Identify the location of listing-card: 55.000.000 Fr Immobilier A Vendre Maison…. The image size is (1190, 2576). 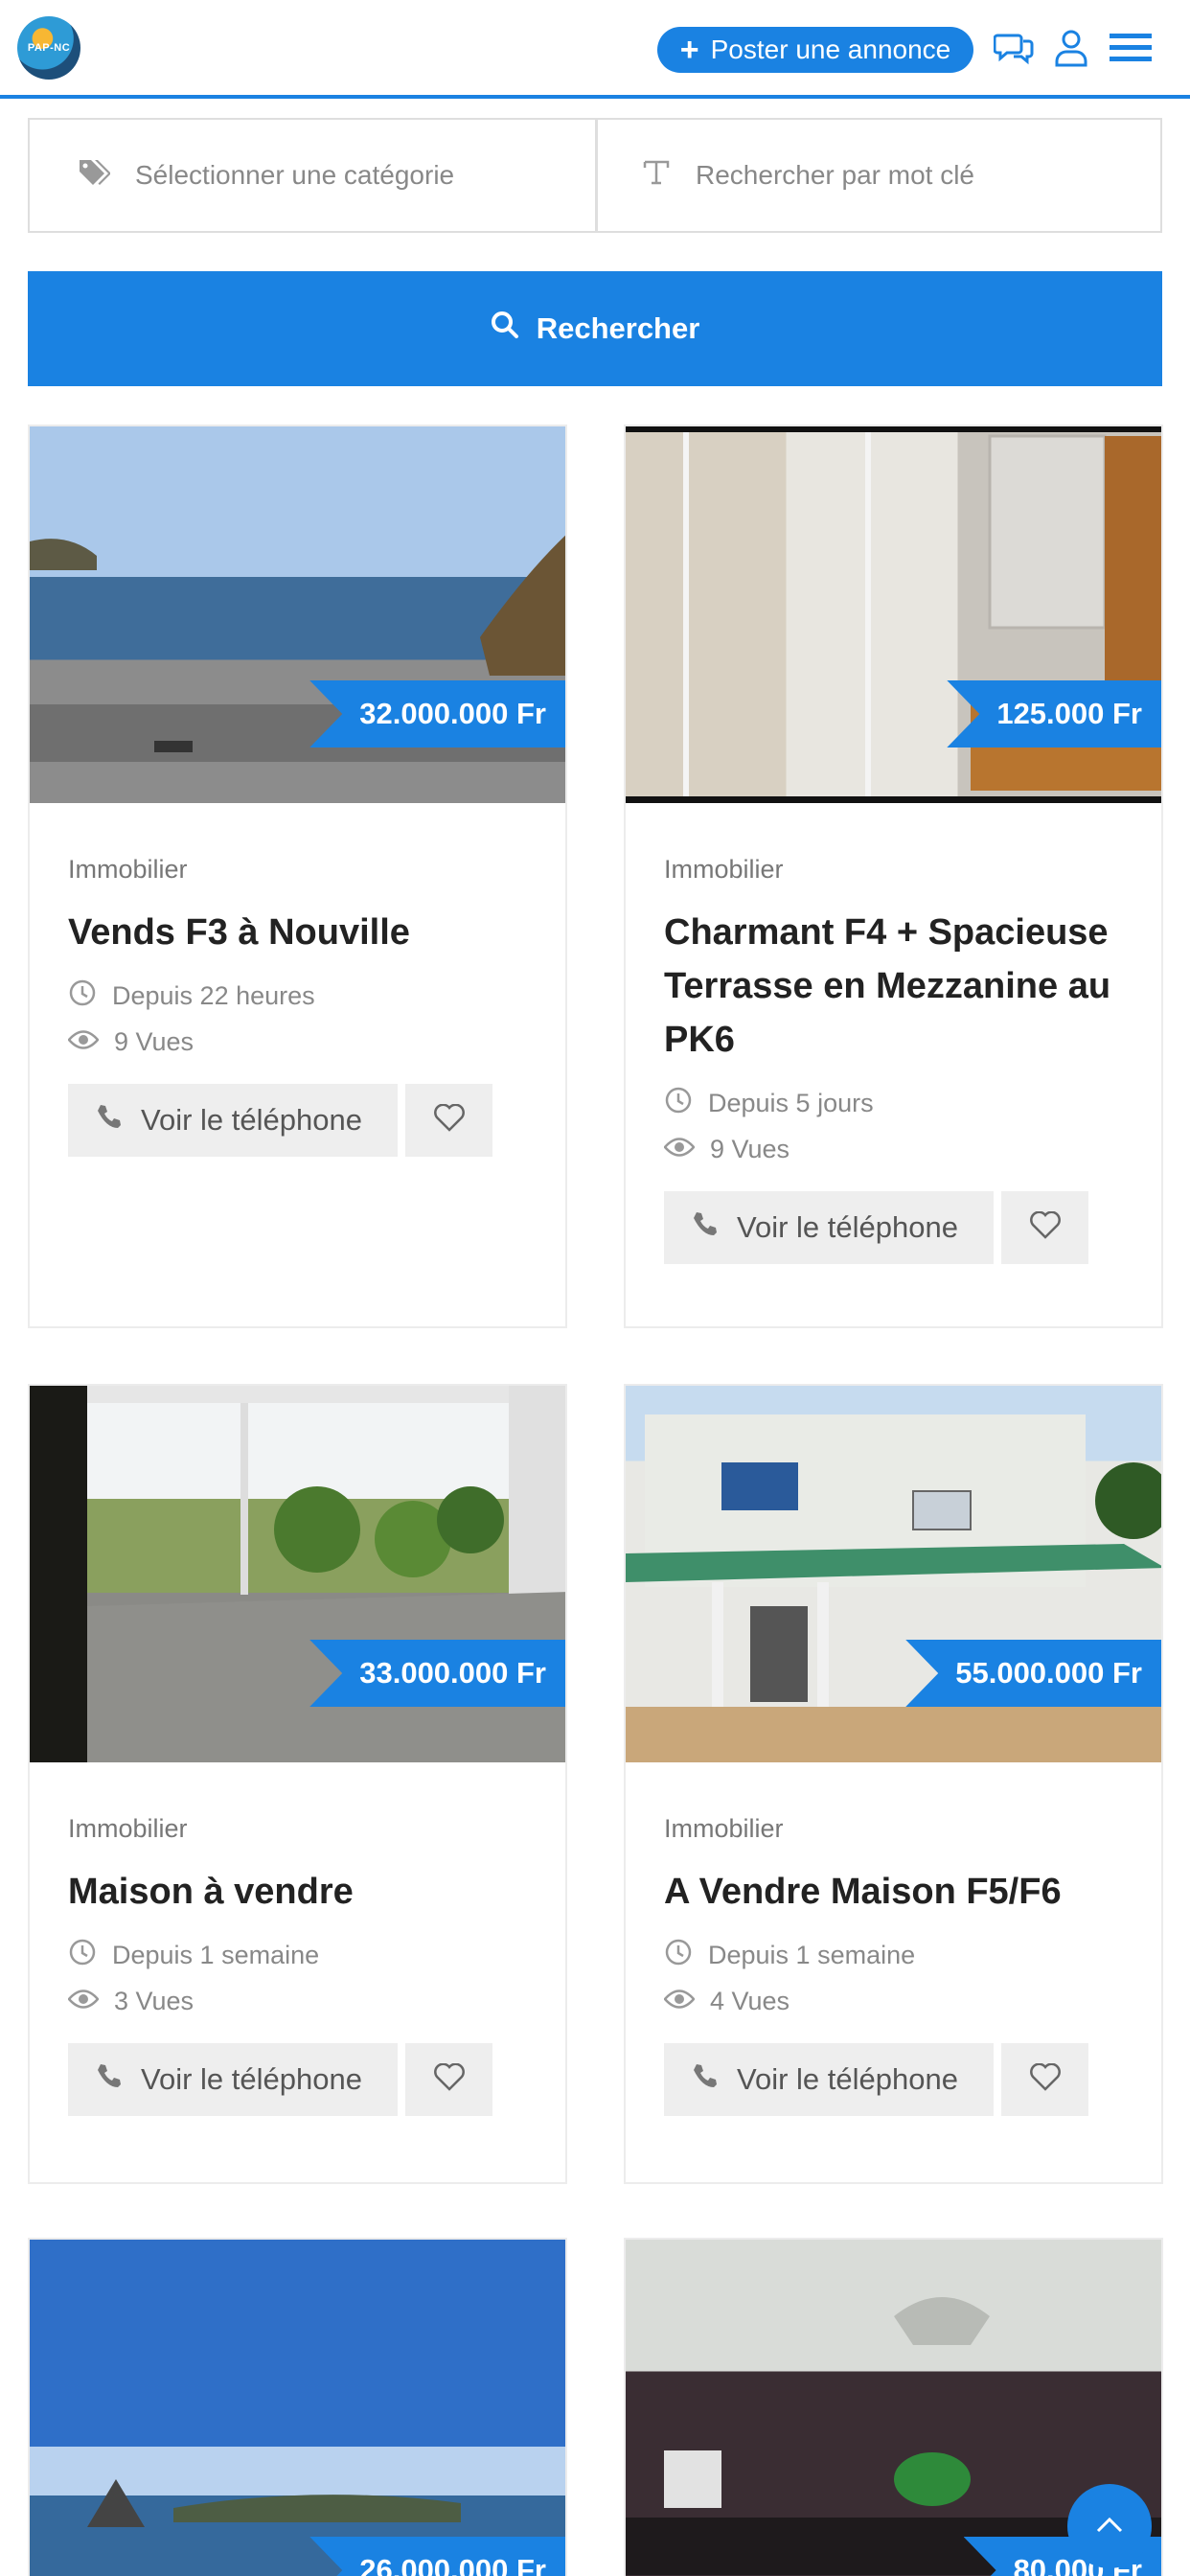
(894, 1784).